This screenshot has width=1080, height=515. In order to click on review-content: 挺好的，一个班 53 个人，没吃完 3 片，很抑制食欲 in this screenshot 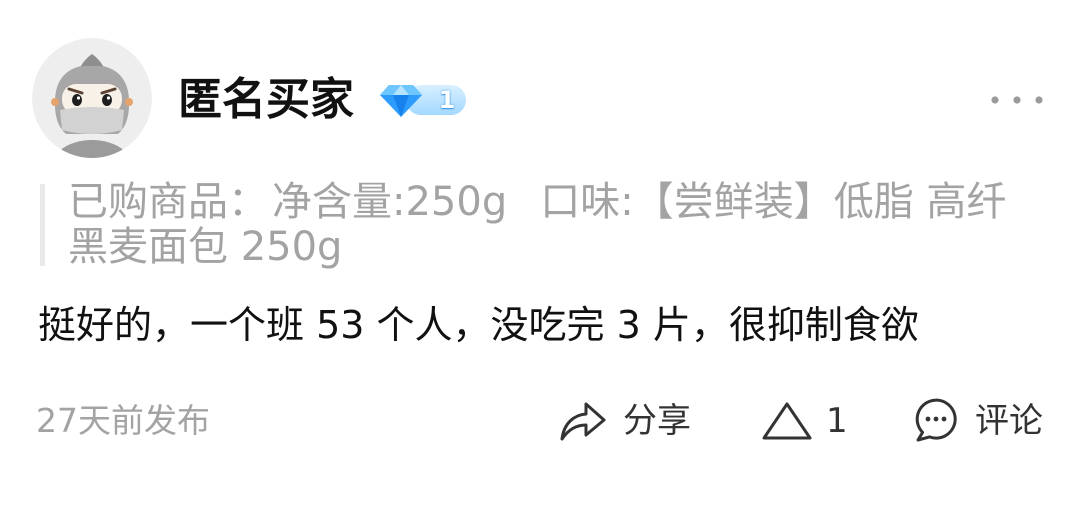, I will do `click(478, 325)`.